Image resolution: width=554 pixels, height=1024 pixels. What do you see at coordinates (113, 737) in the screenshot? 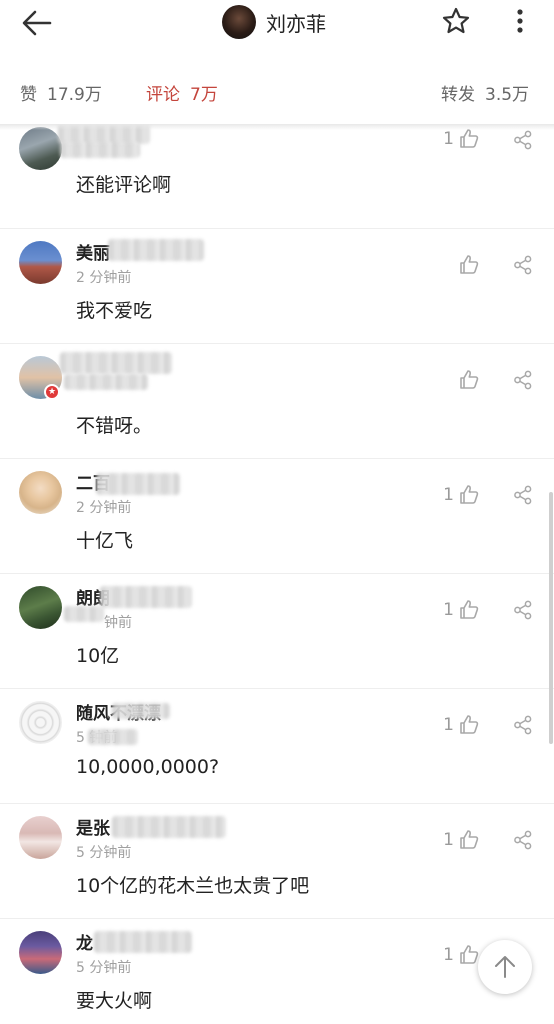
I see `blurred-time` at bounding box center [113, 737].